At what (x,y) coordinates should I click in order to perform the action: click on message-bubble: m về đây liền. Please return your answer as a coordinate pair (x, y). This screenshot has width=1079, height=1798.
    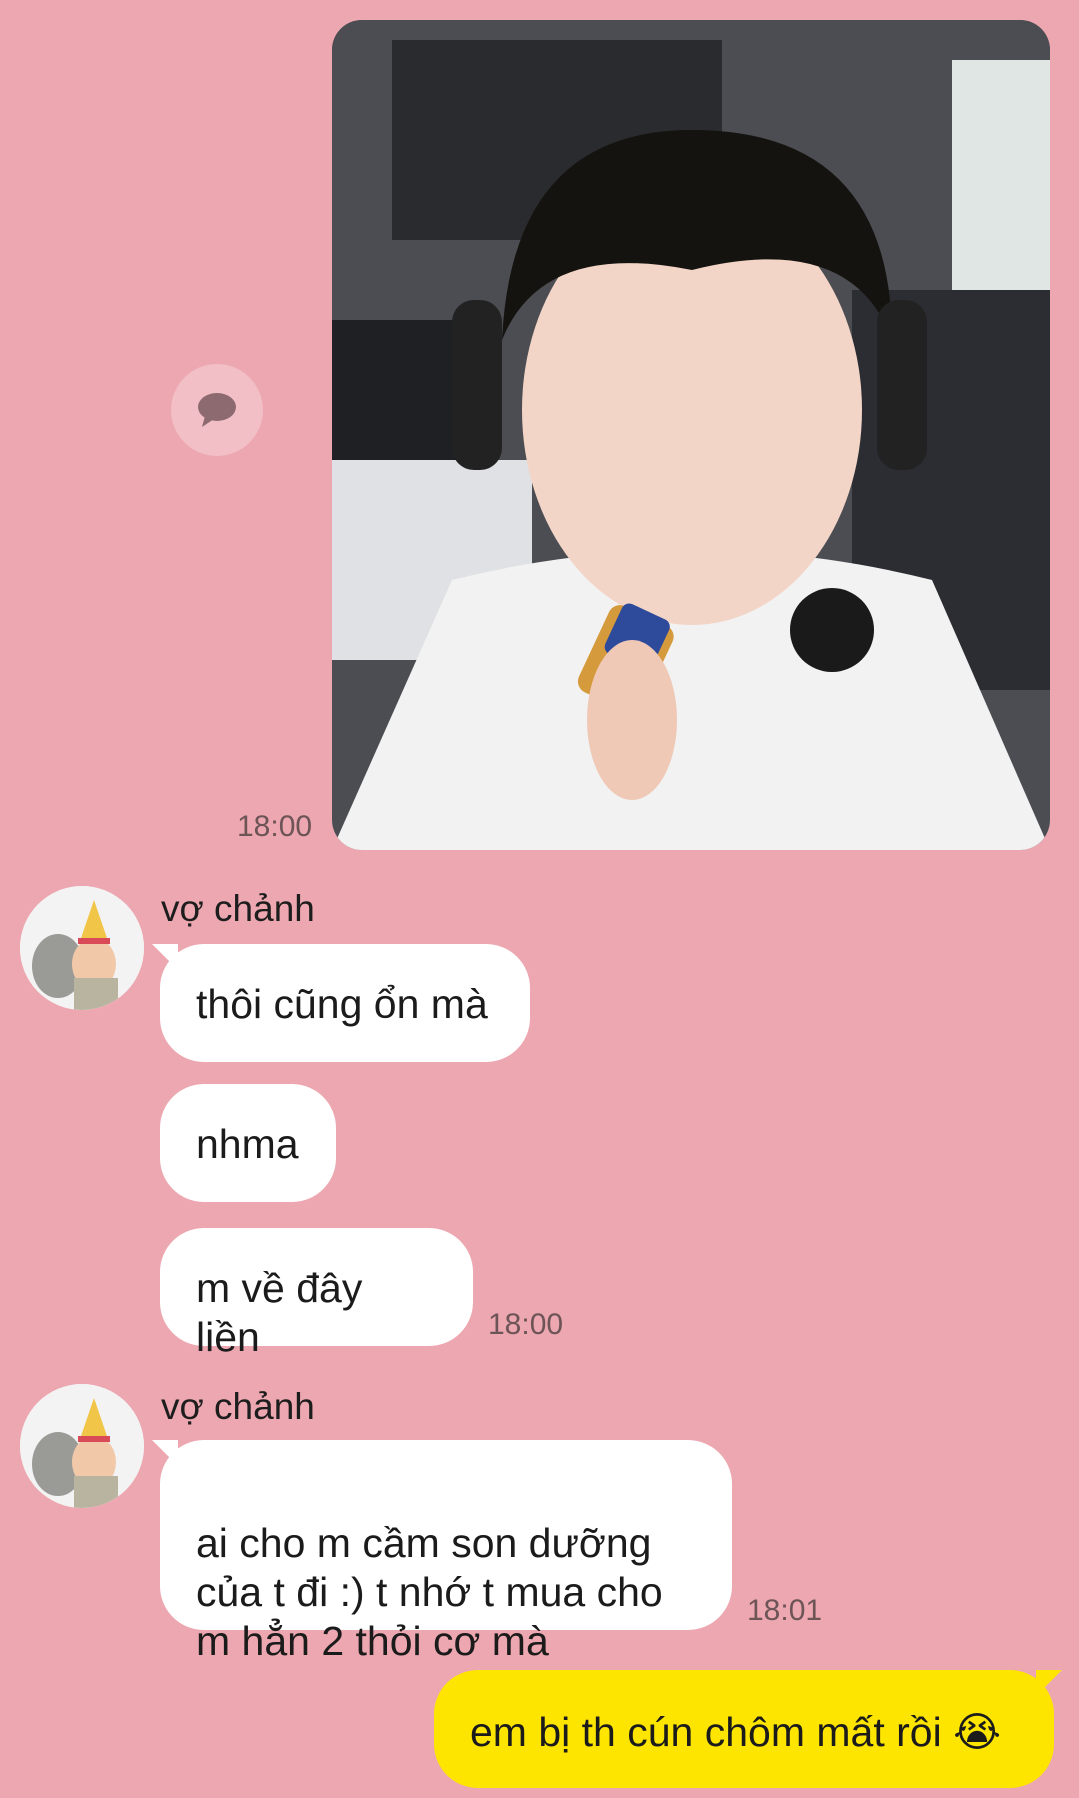
    Looking at the image, I should click on (316, 1294).